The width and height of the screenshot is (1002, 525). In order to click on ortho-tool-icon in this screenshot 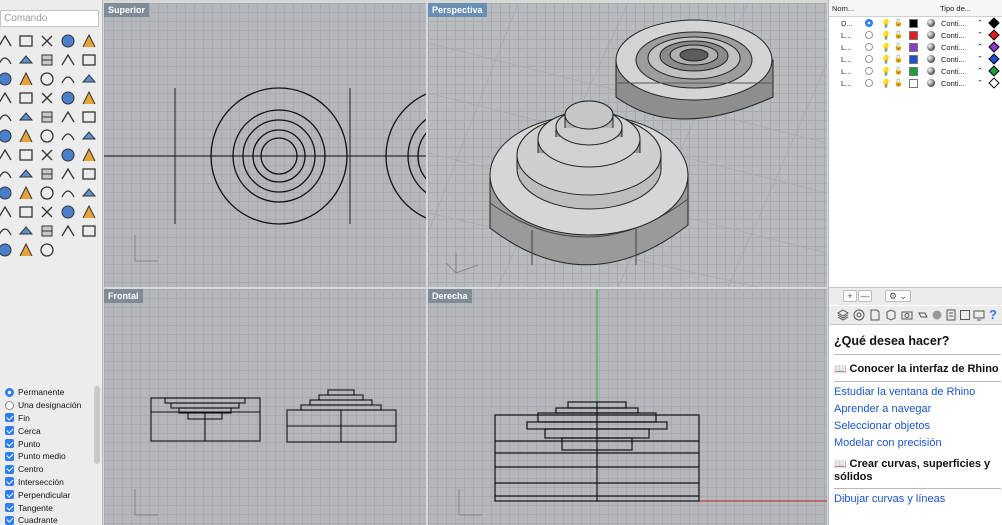, I will do `click(26, 193)`.